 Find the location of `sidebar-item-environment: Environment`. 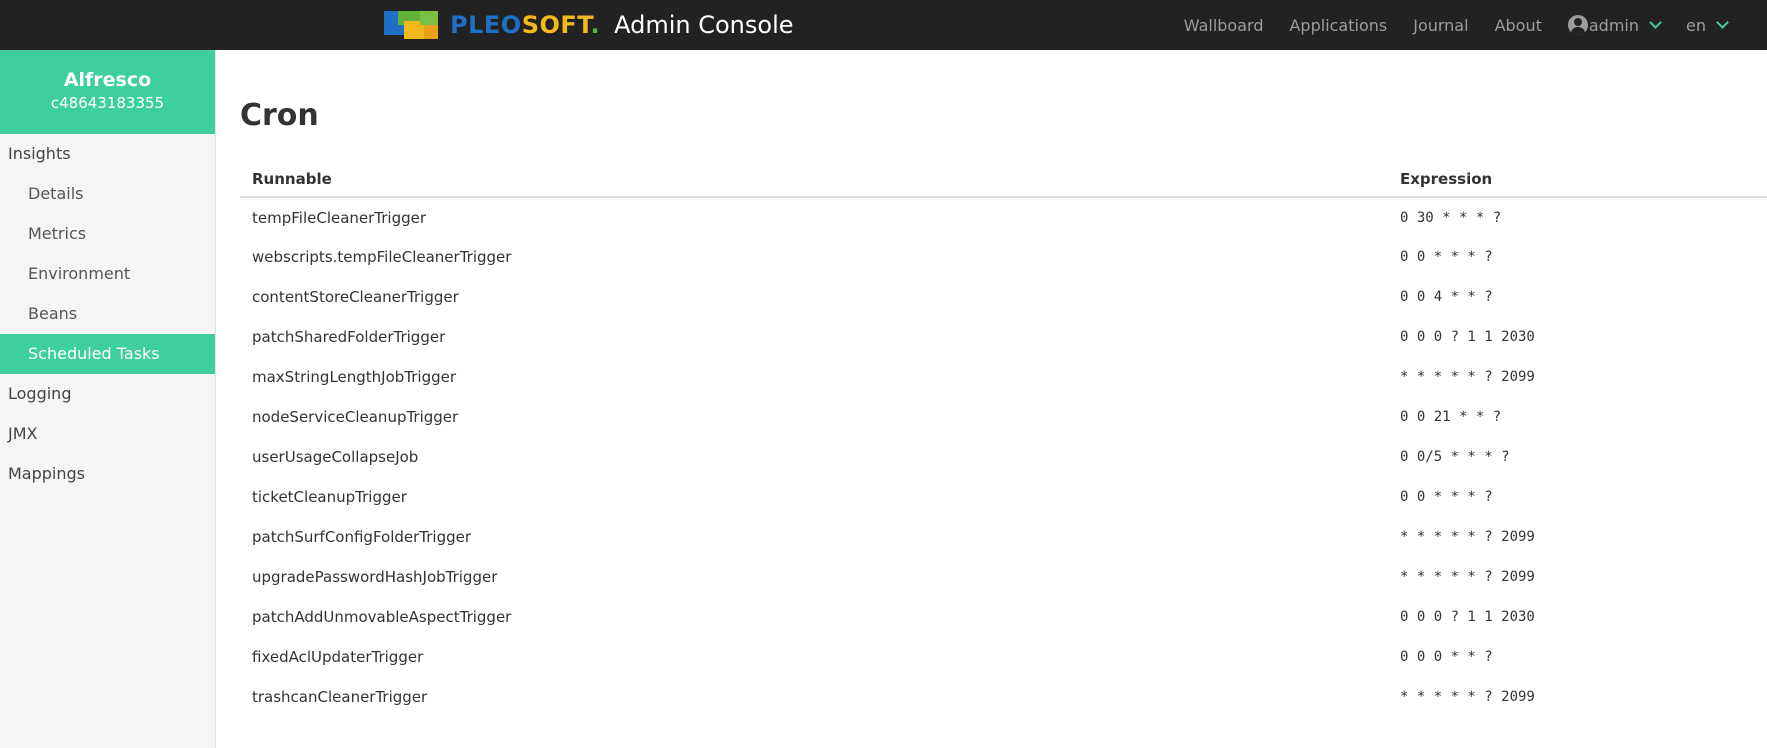

sidebar-item-environment: Environment is located at coordinates (107, 274).